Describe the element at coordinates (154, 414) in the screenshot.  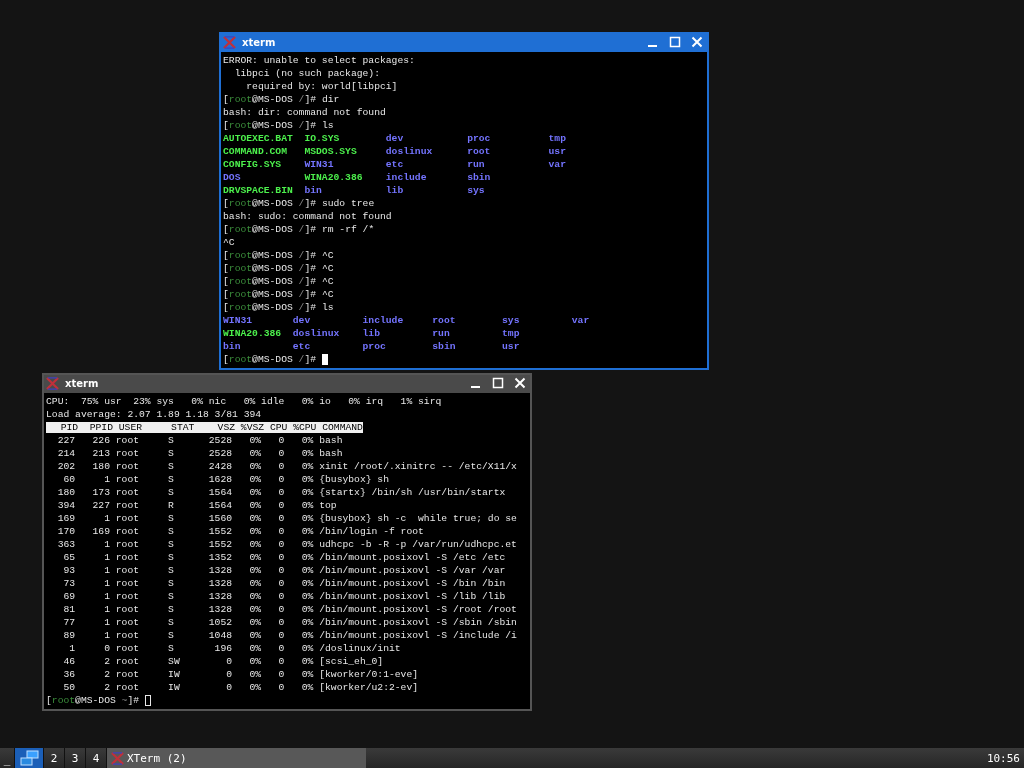
I see `terminal-line: Load average: 2.07 1.89 1.18 3/81 394` at that location.